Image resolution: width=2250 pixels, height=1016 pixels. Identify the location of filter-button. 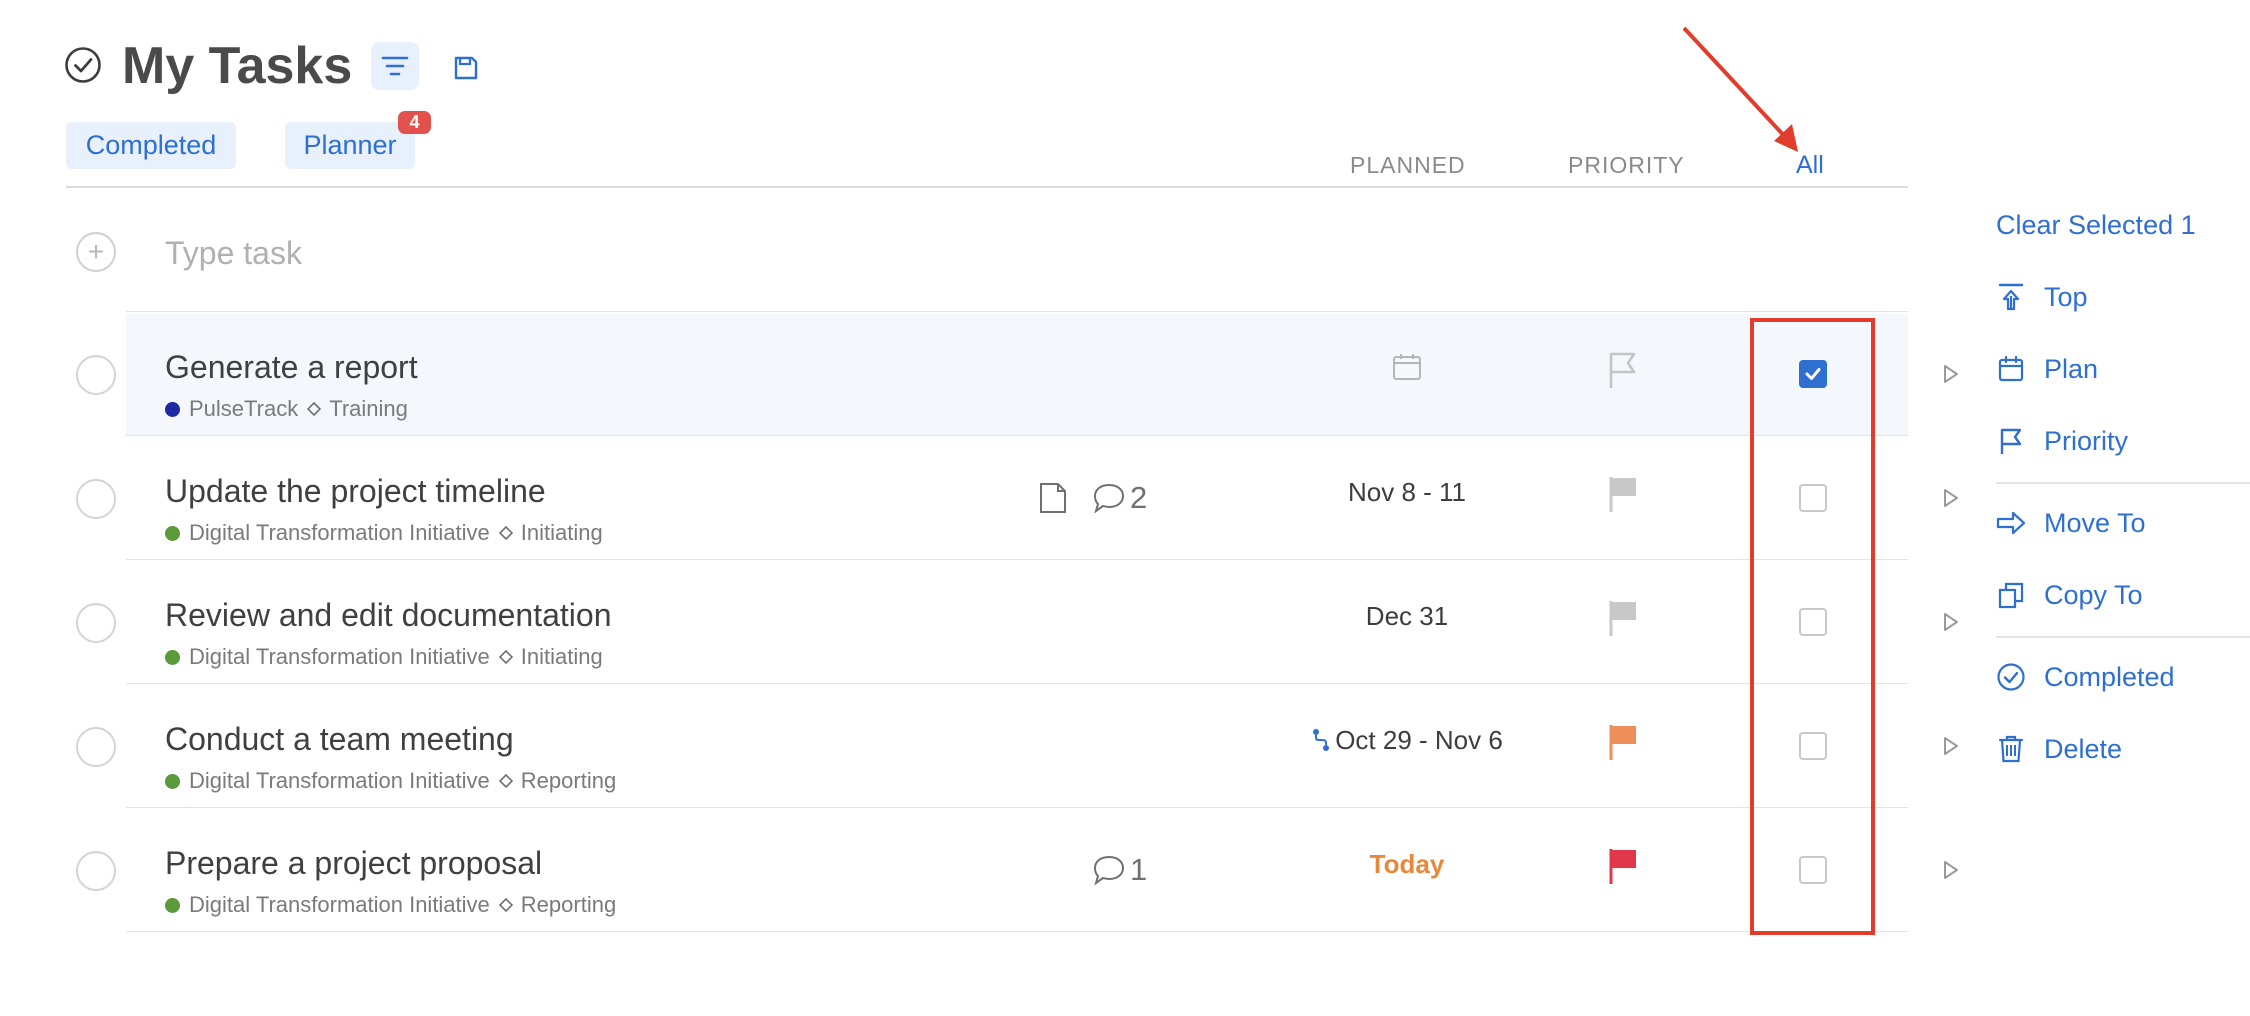
(395, 66).